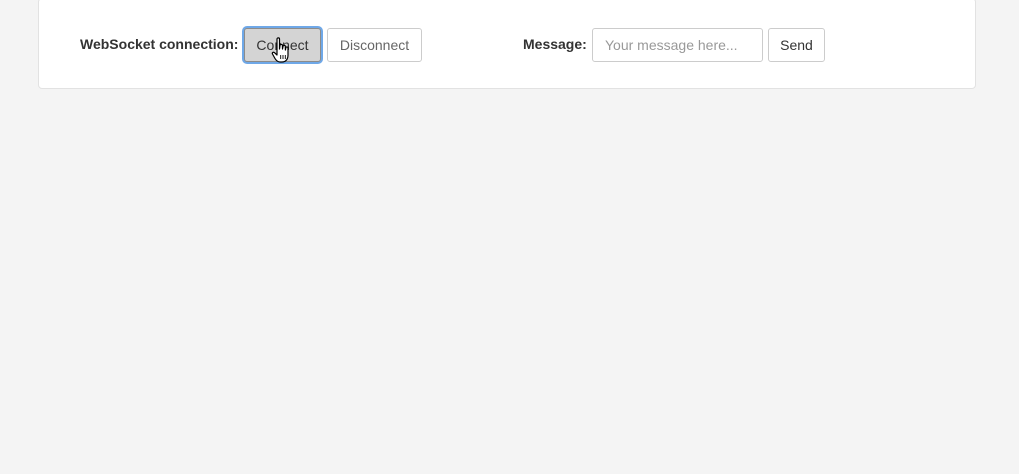 Image resolution: width=1019 pixels, height=474 pixels. Describe the element at coordinates (374, 45) in the screenshot. I see `disconnect-button: Disconnect` at that location.